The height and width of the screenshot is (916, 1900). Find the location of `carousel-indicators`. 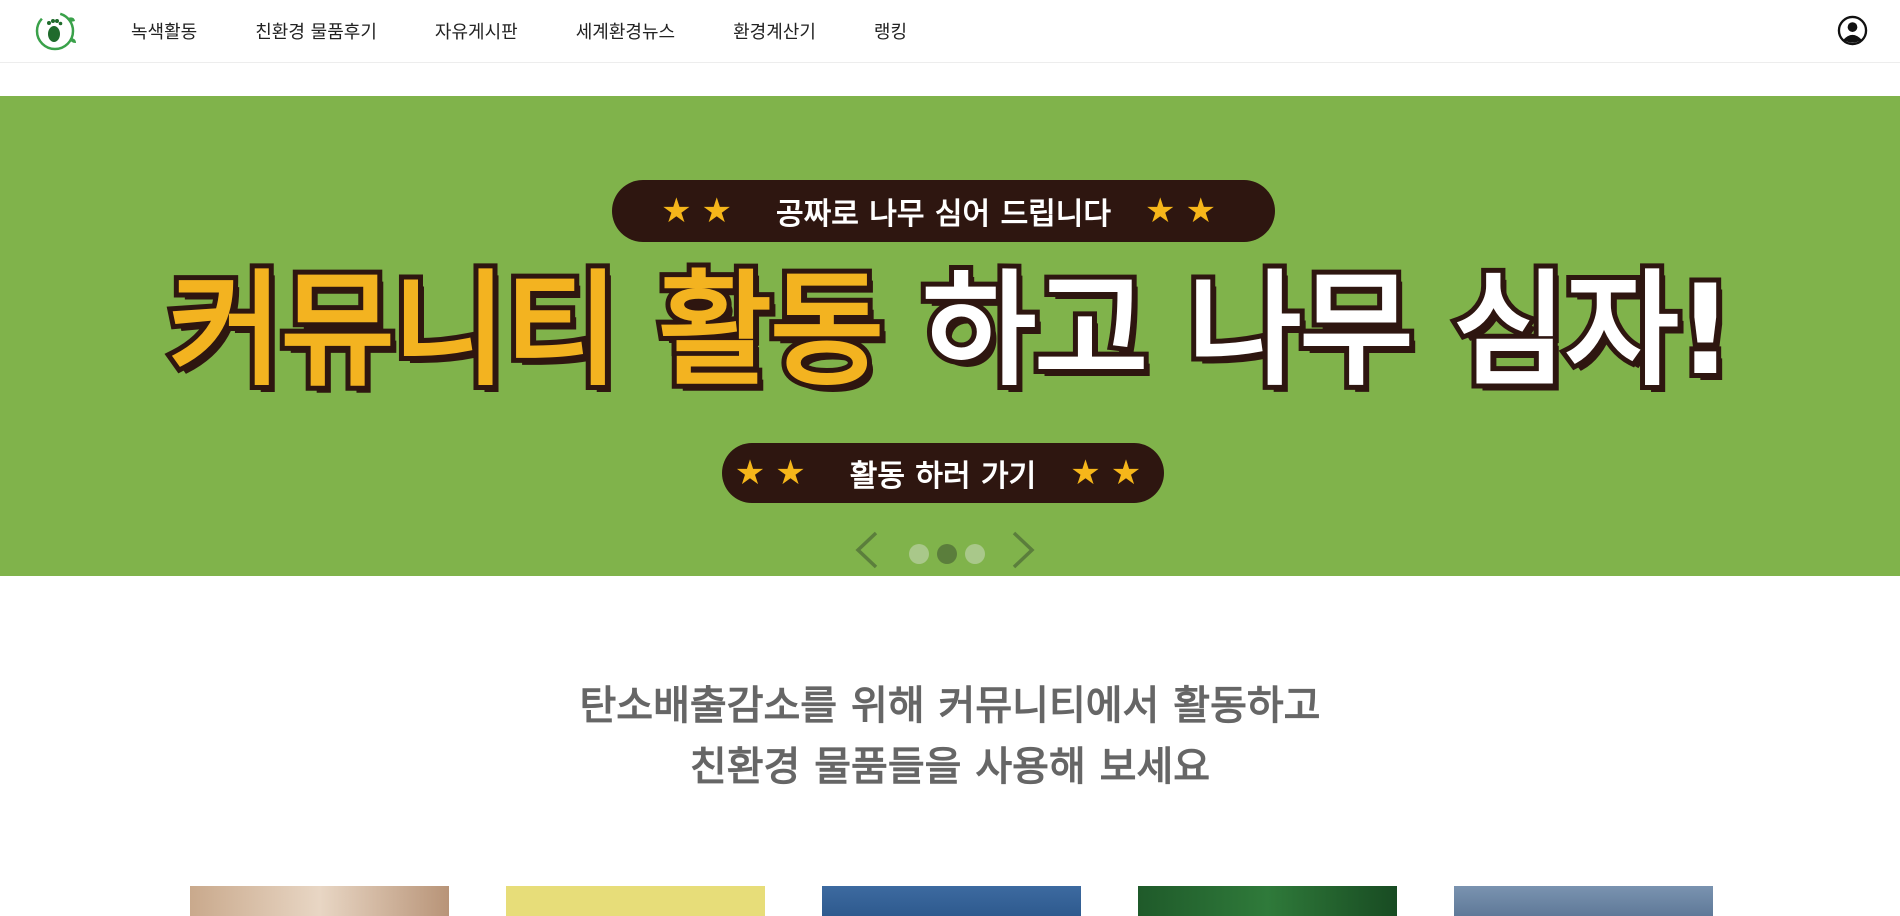

carousel-indicators is located at coordinates (951, 554).